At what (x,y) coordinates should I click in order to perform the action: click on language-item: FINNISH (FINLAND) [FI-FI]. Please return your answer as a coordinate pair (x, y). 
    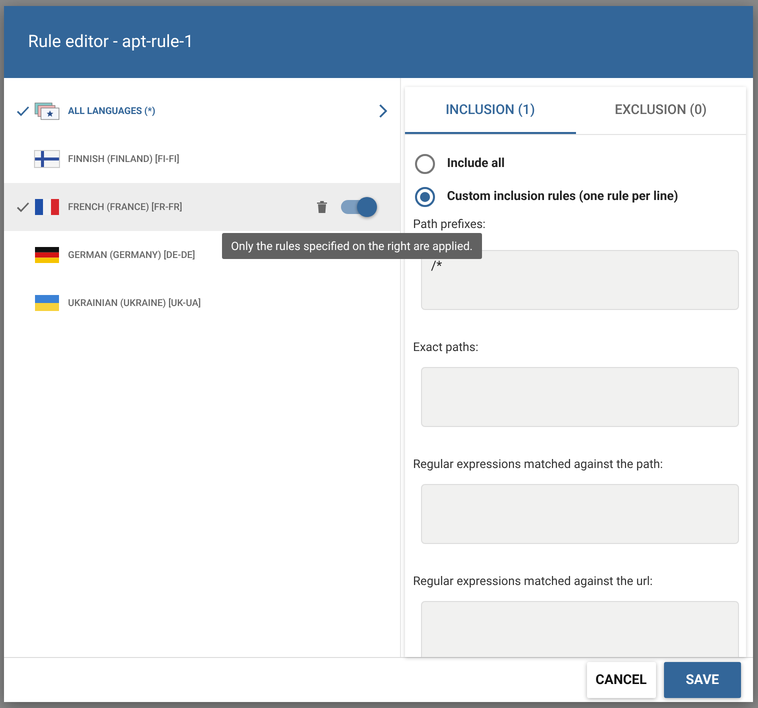
    Looking at the image, I should click on (202, 159).